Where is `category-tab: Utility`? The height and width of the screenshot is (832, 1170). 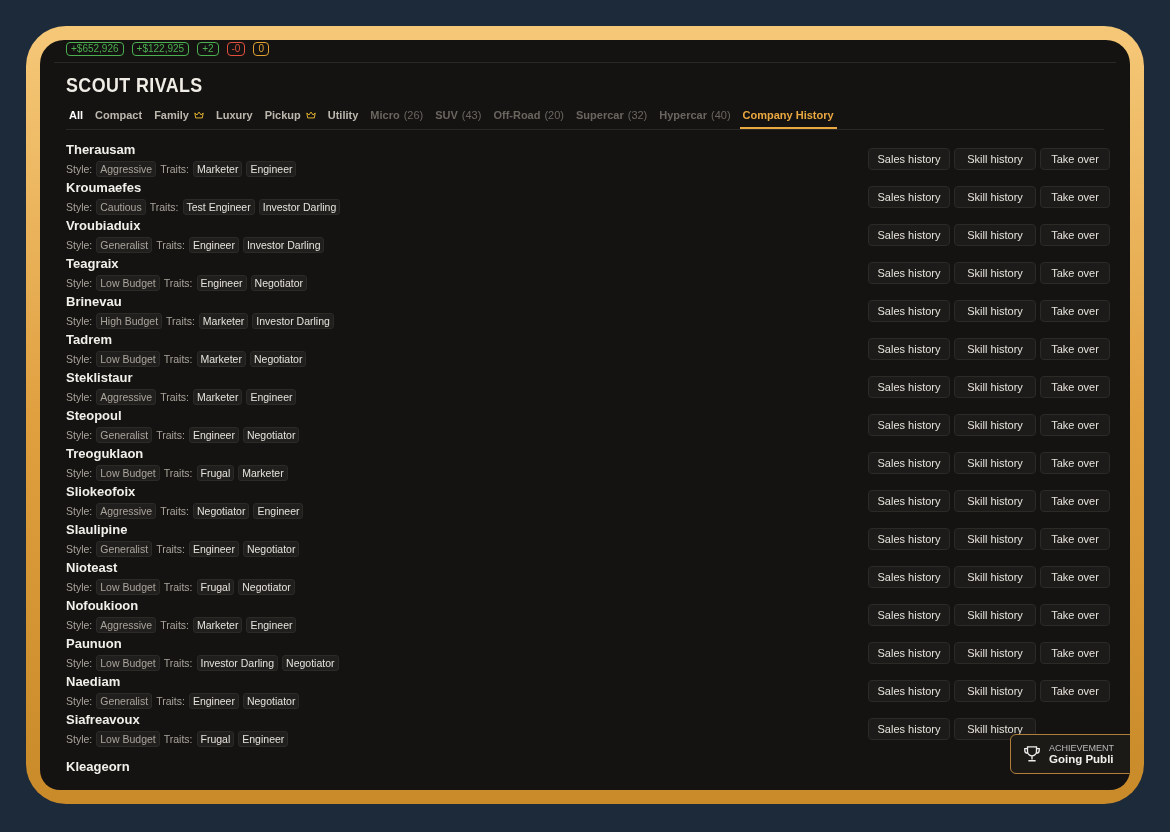
category-tab: Utility is located at coordinates (343, 119).